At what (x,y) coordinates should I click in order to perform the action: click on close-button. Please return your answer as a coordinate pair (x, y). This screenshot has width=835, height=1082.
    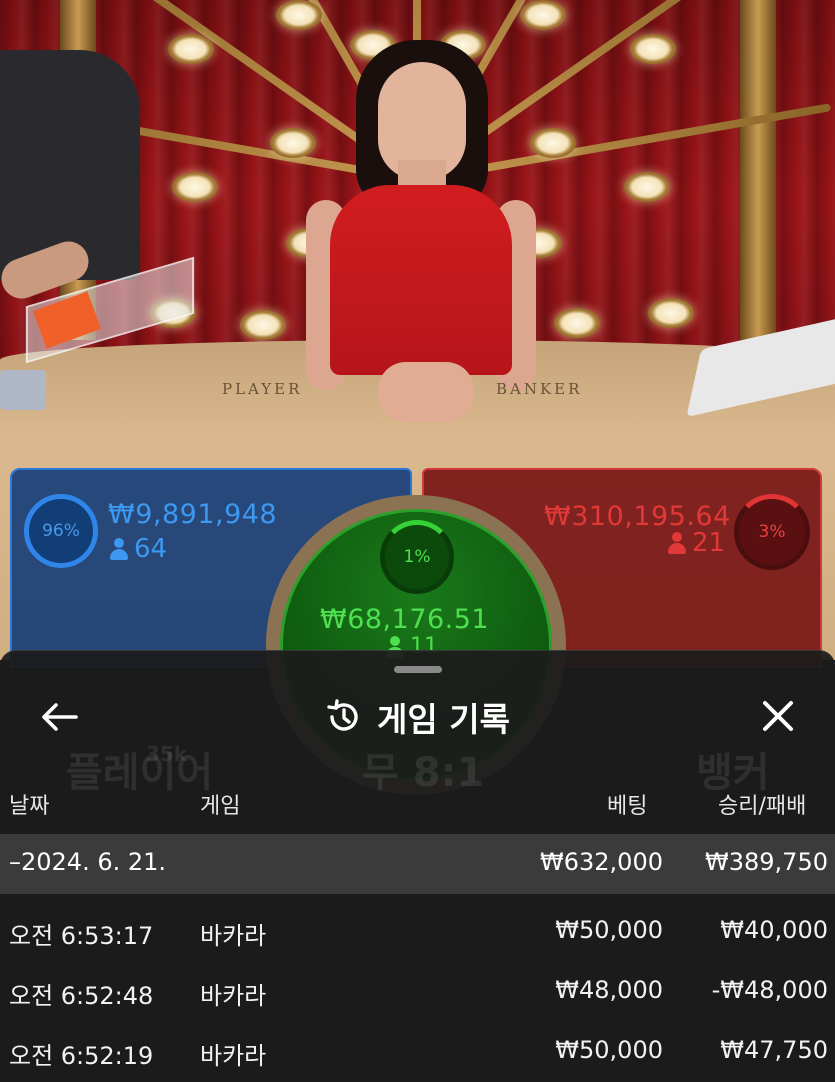
    Looking at the image, I should click on (778, 716).